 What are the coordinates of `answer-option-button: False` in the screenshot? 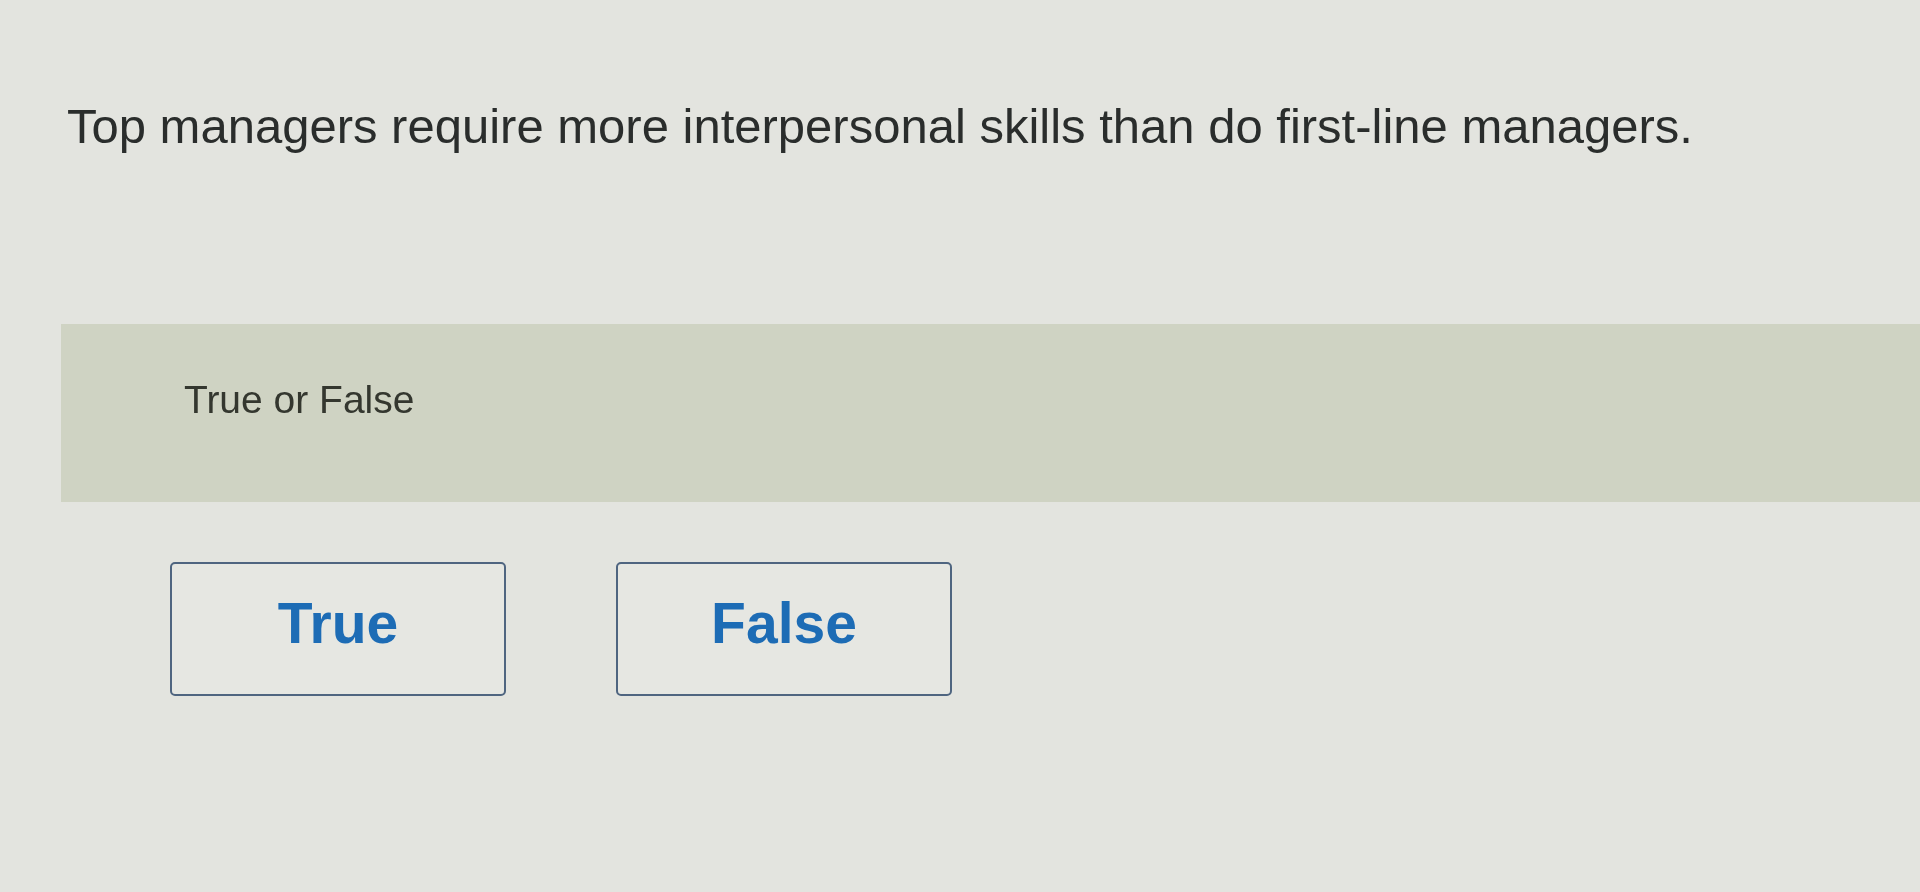 It's located at (784, 628).